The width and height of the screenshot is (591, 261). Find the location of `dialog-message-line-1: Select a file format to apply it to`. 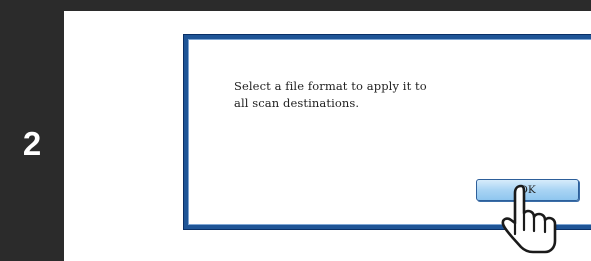

dialog-message-line-1: Select a file format to apply it to is located at coordinates (330, 86).